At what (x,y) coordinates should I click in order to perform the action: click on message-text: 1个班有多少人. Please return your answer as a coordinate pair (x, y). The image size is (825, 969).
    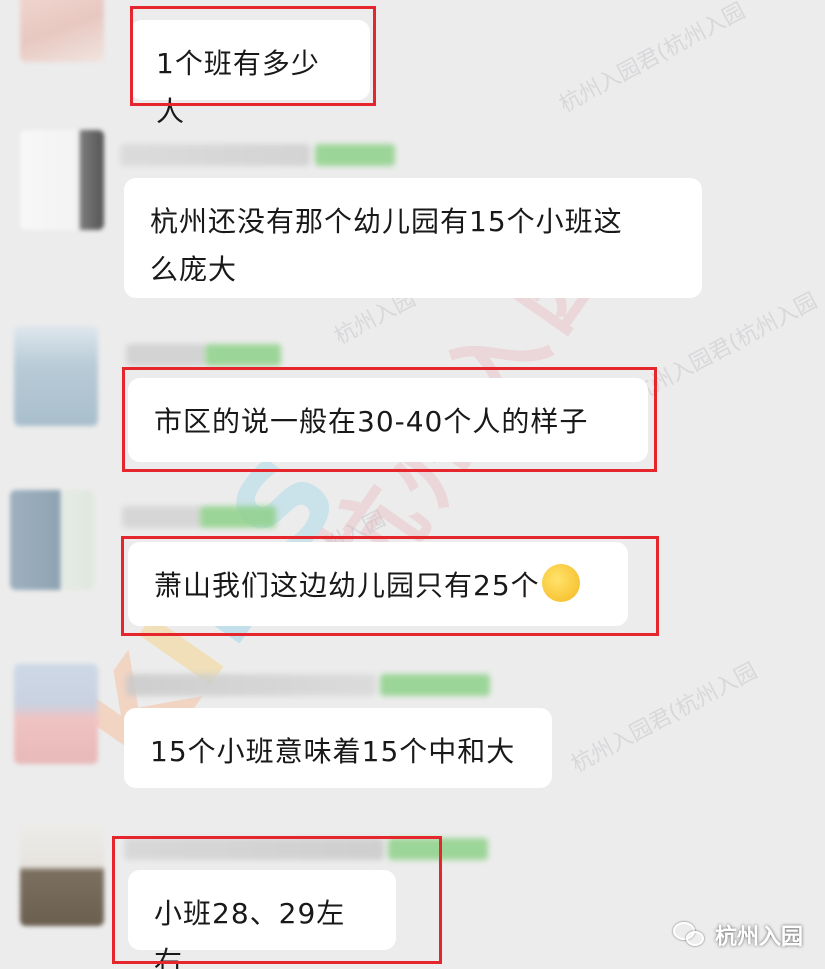
    Looking at the image, I should click on (238, 87).